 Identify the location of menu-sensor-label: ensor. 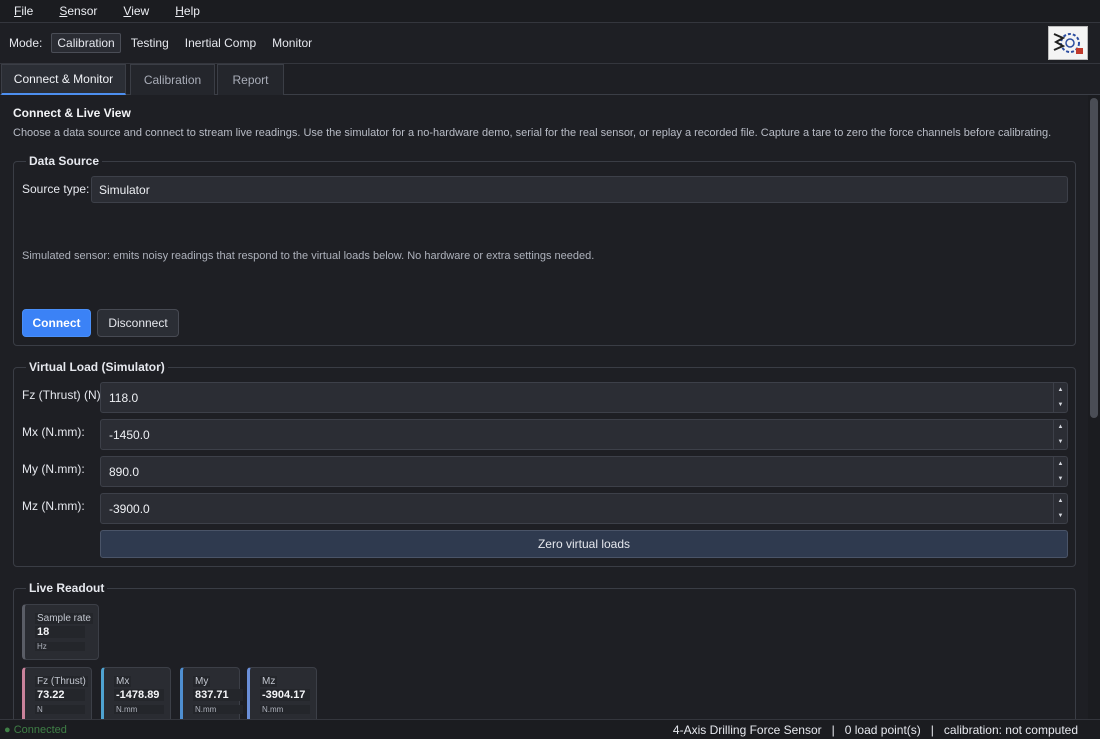
(82, 11).